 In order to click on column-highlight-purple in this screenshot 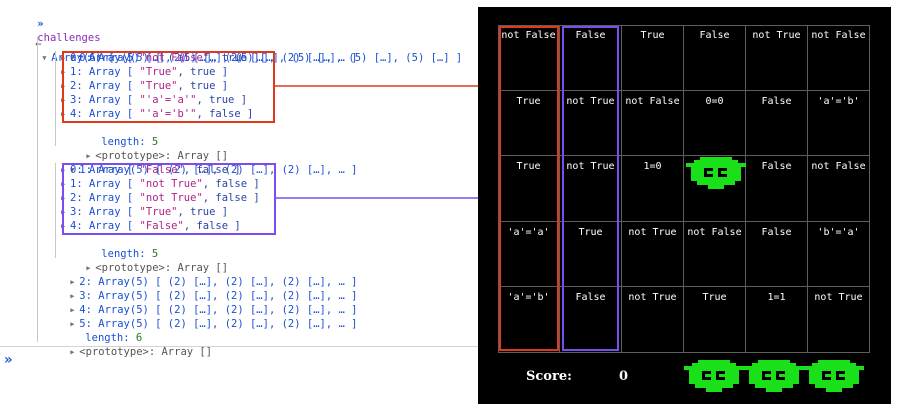, I will do `click(590, 188)`.